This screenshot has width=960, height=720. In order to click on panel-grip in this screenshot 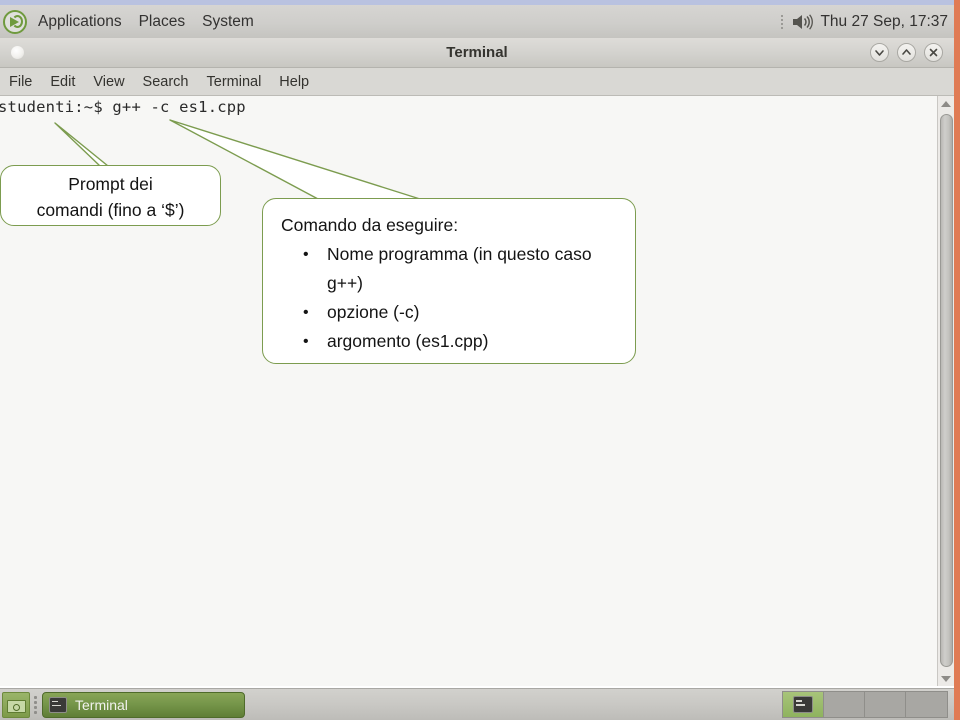, I will do `click(782, 21)`.